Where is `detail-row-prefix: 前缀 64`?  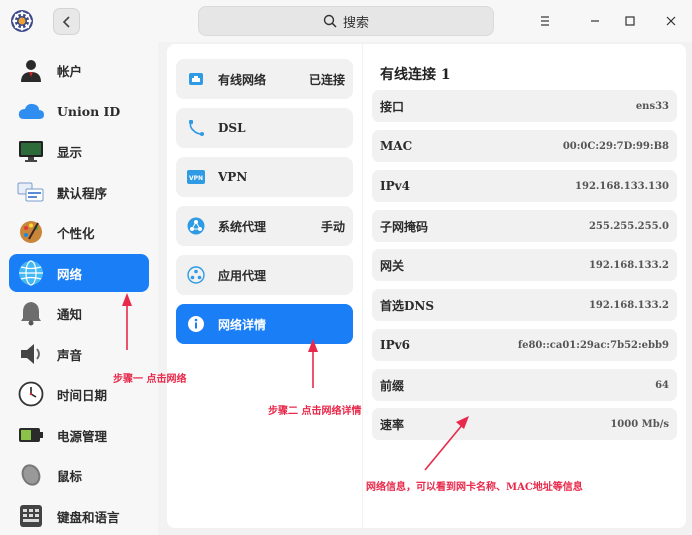 detail-row-prefix: 前缀 64 is located at coordinates (524, 385).